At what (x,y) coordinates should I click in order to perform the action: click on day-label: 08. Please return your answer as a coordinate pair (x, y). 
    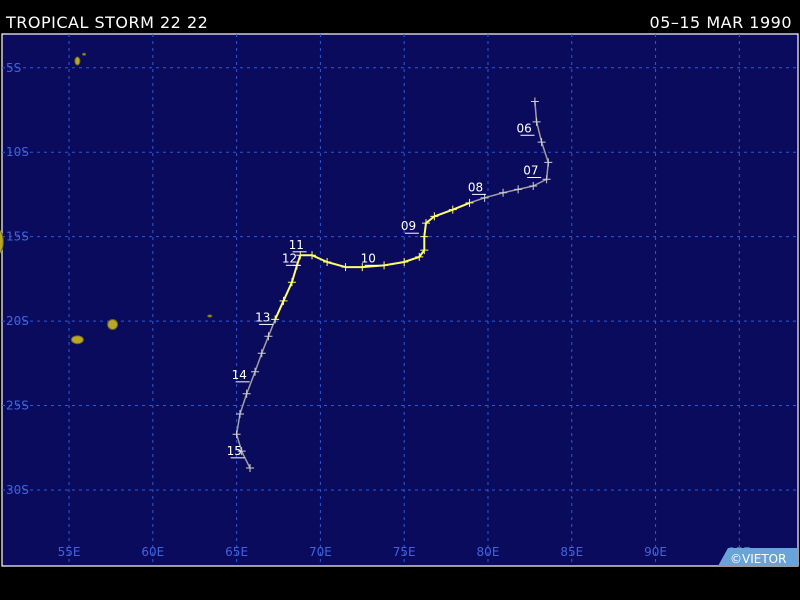
    Looking at the image, I should click on (475, 187).